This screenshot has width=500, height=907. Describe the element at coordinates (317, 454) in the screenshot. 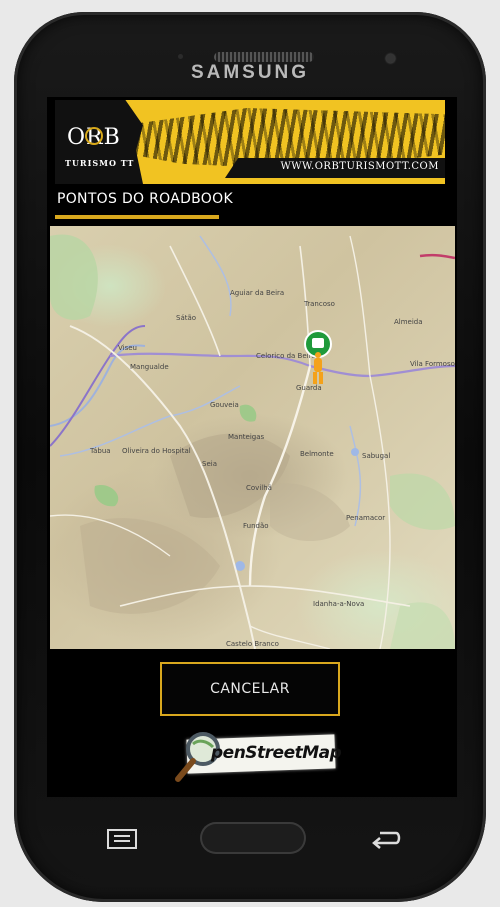

I see `map-label: Belmonte` at that location.